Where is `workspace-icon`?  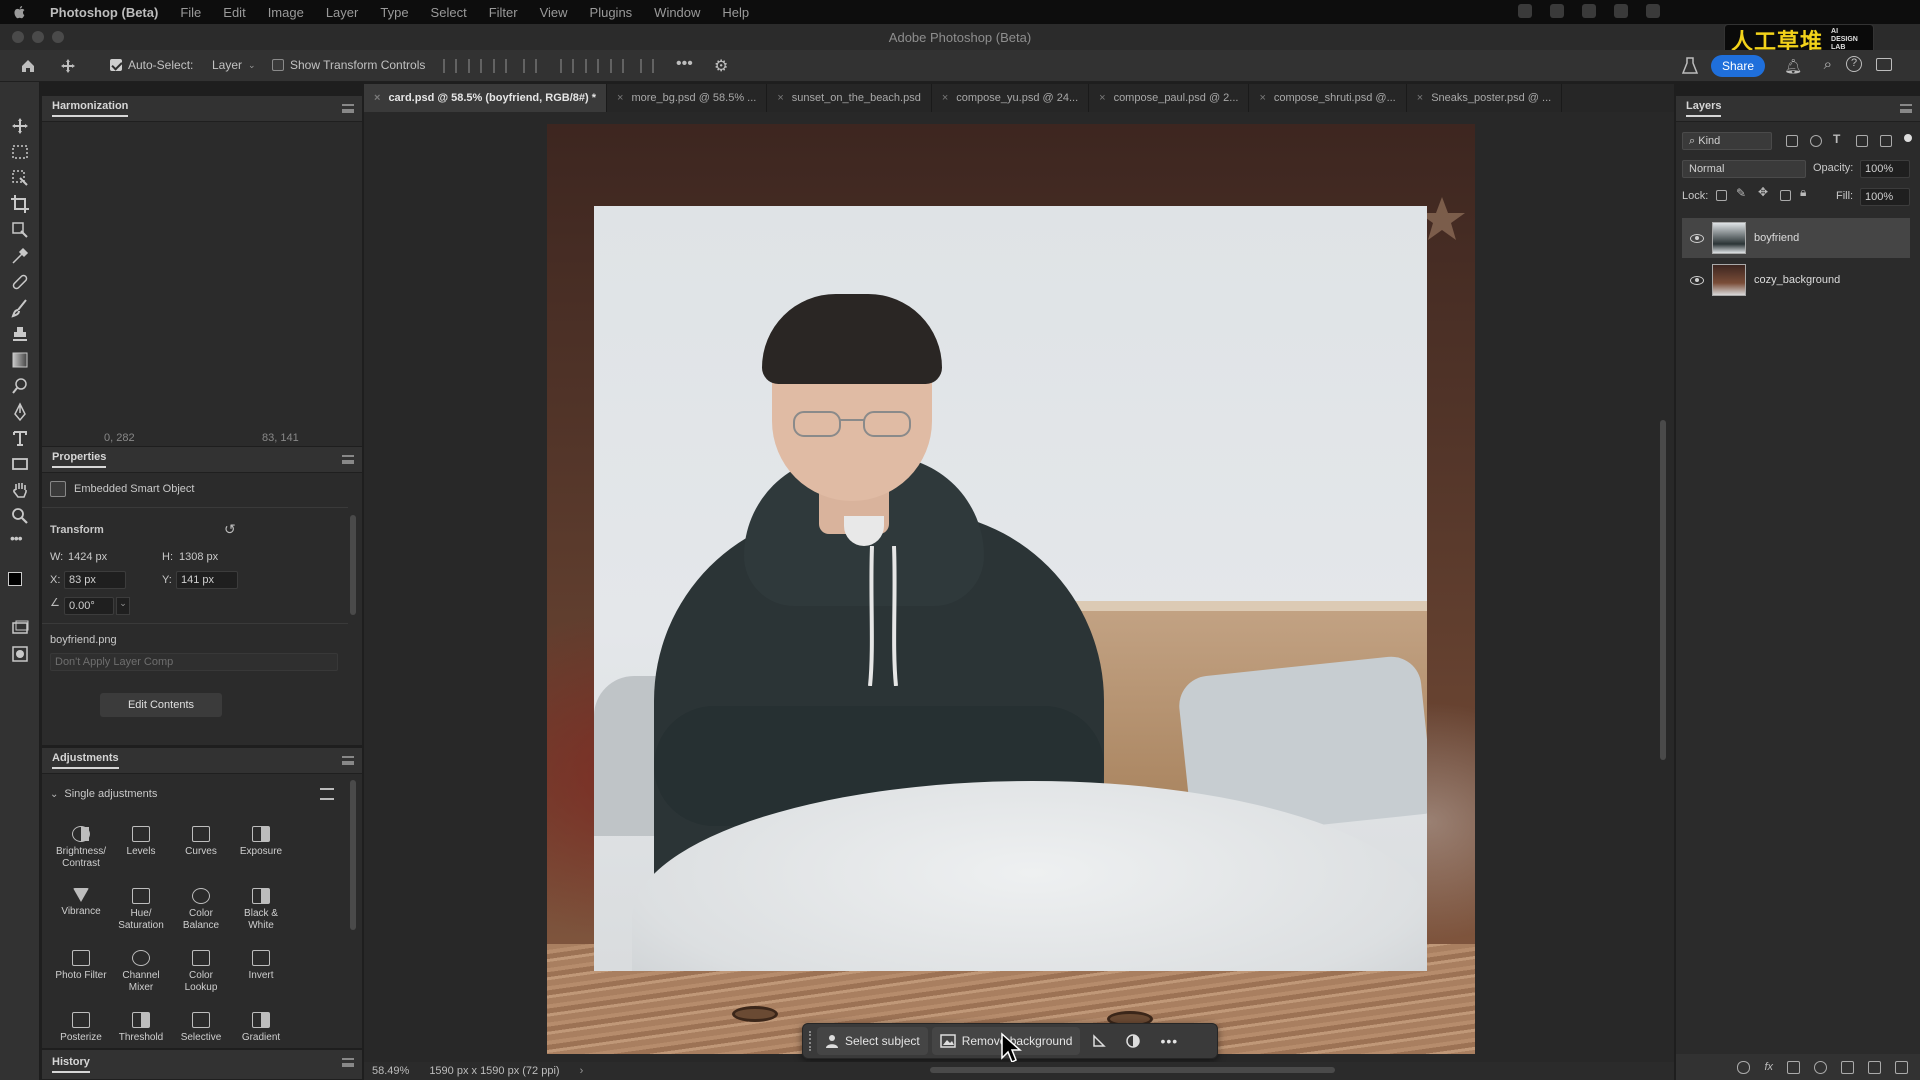
workspace-icon is located at coordinates (1884, 64).